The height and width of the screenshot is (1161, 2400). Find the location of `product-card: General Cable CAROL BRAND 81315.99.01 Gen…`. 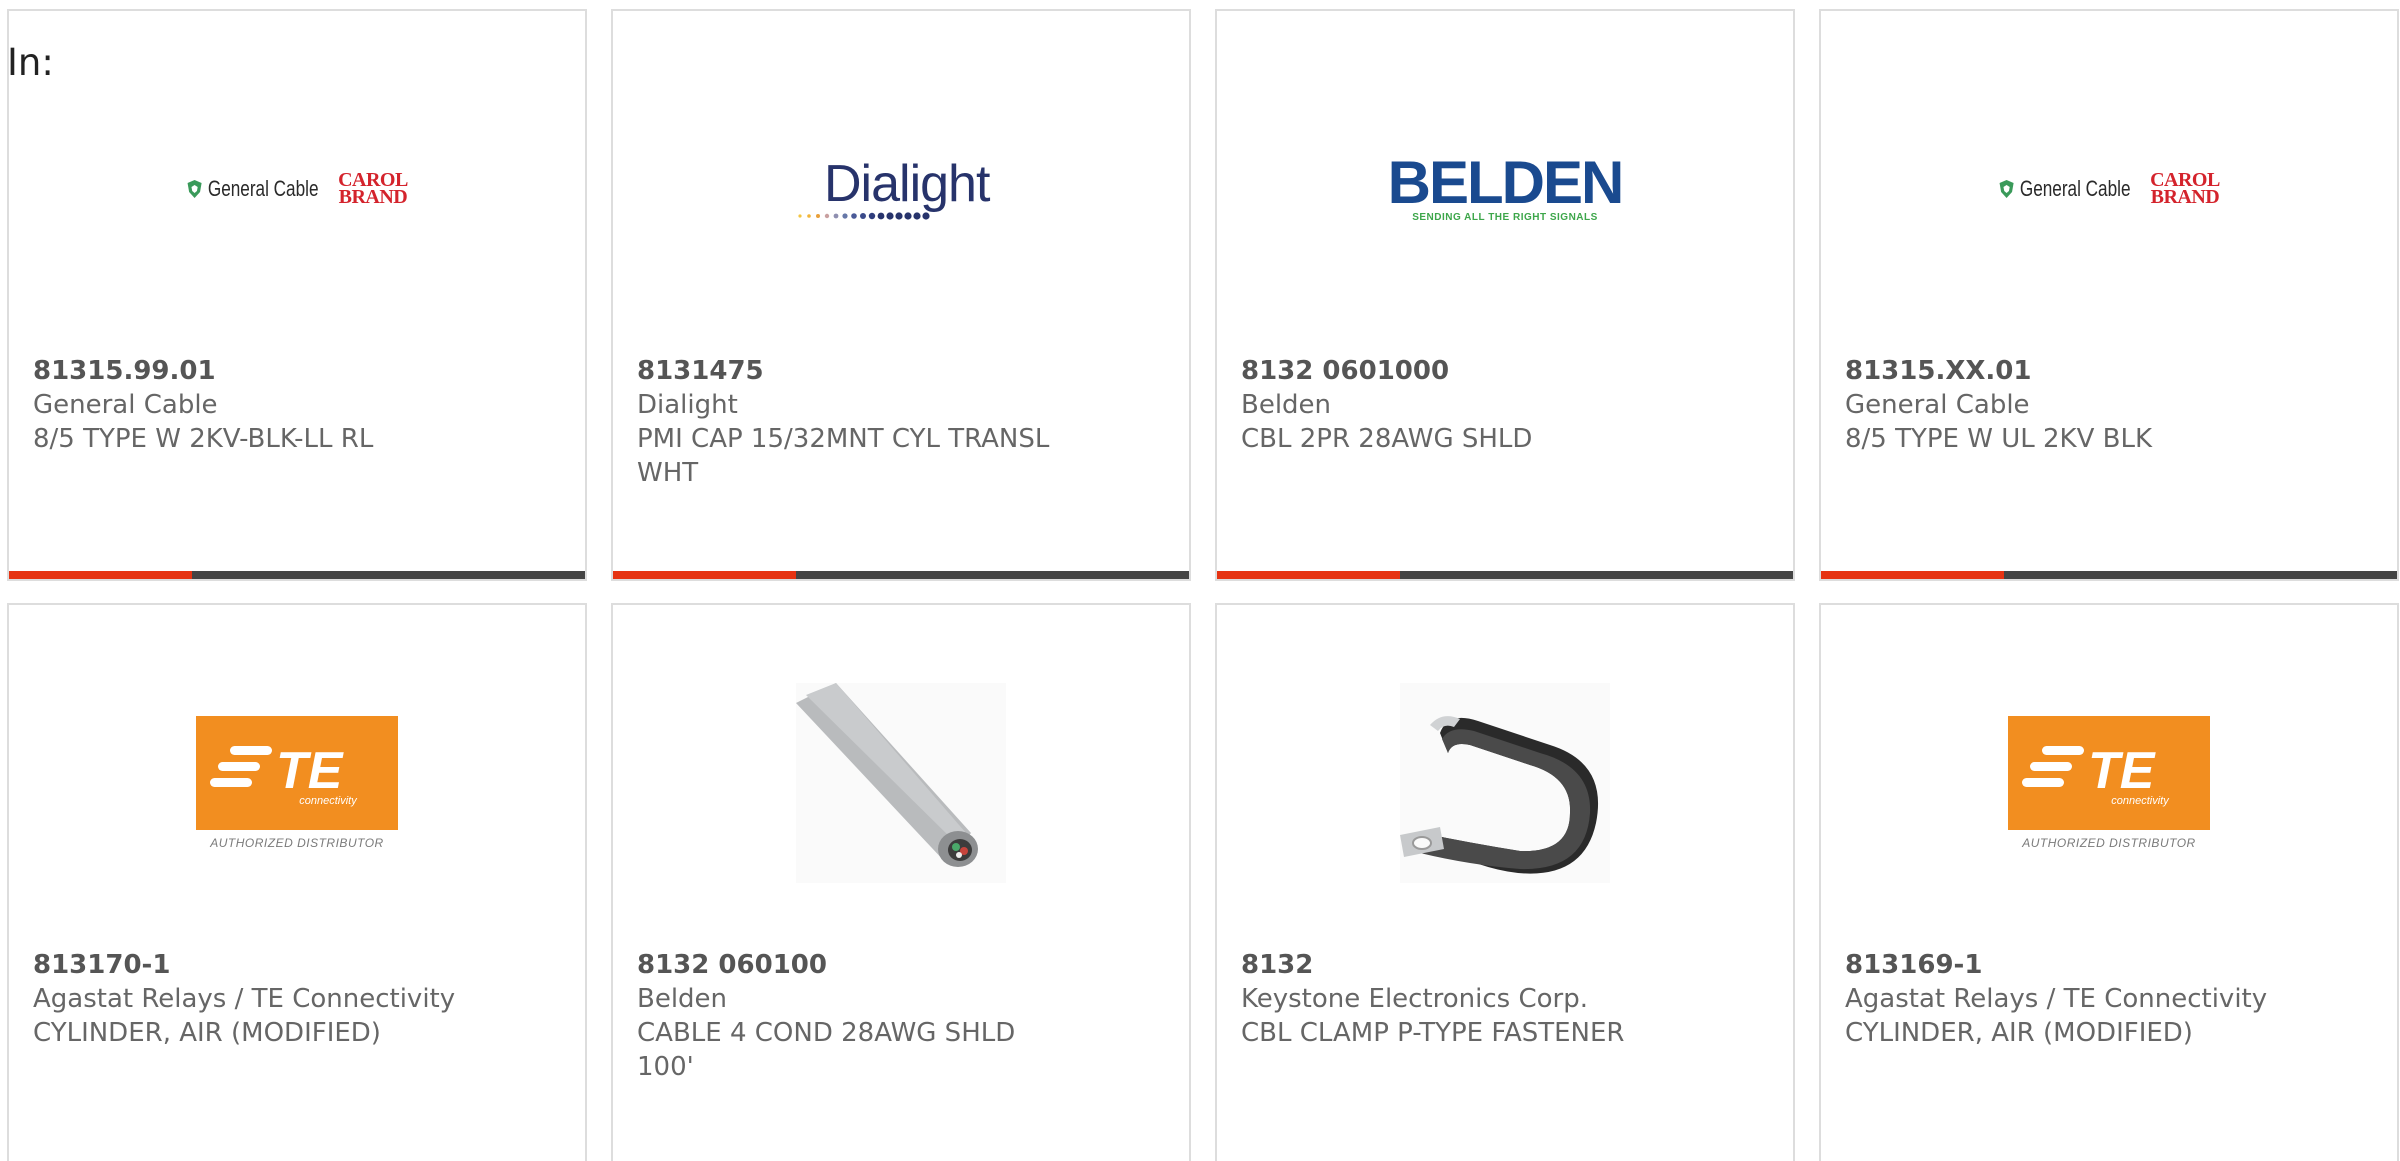

product-card: General Cable CAROL BRAND 81315.99.01 Gen… is located at coordinates (297, 295).